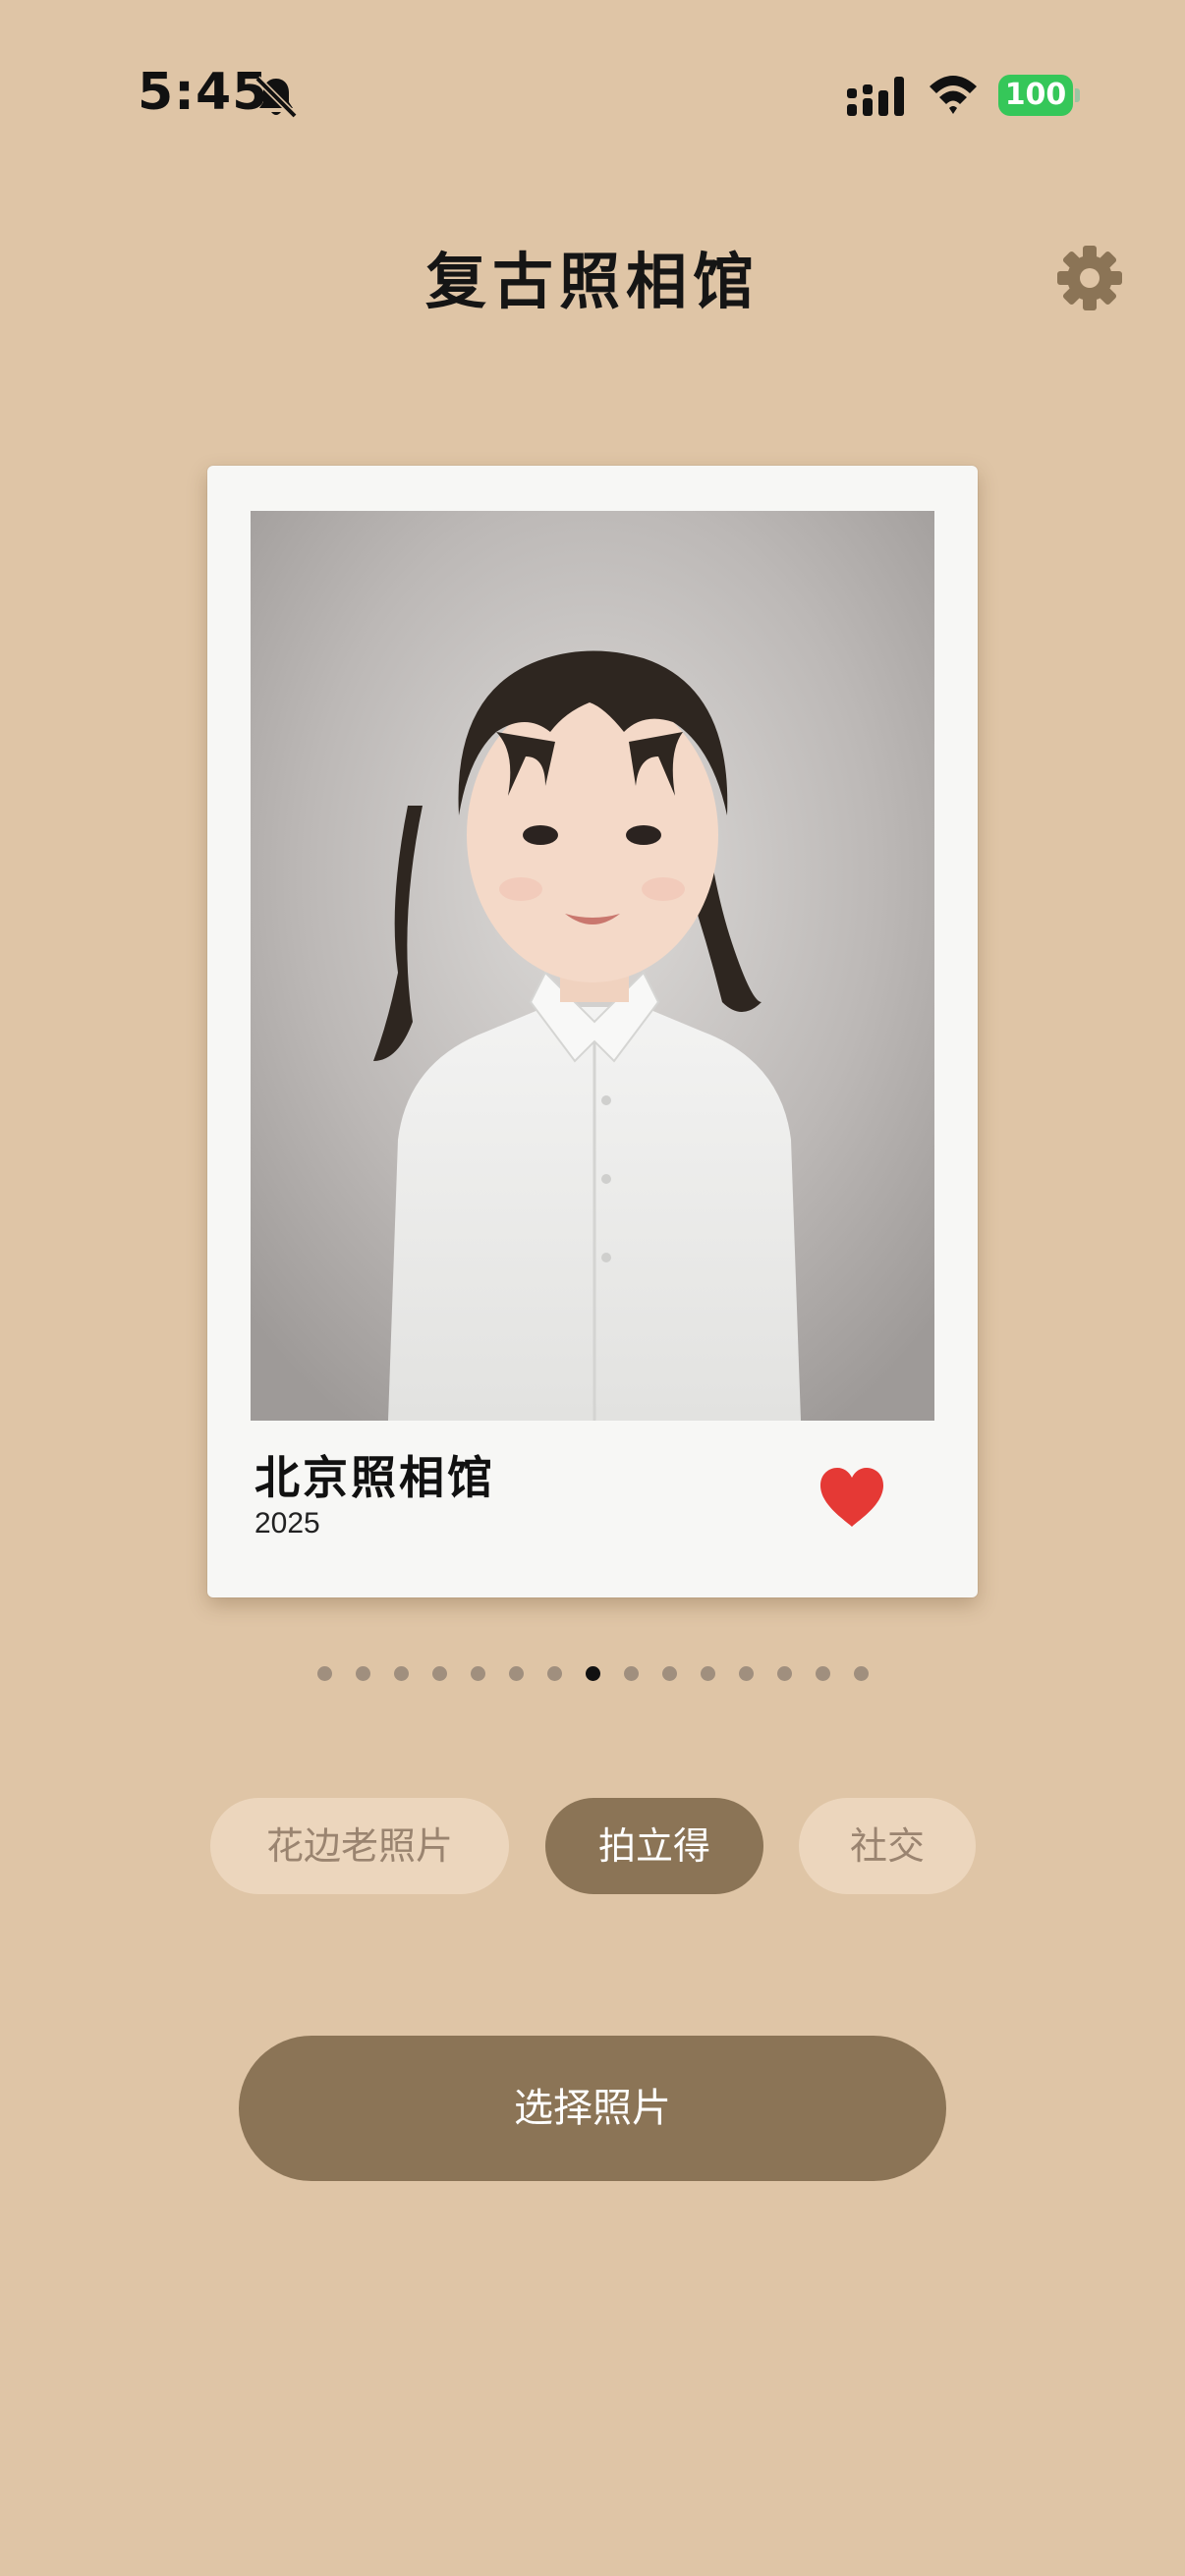  Describe the element at coordinates (359, 1846) in the screenshot. I see `tab-lace-old-photo: 花边老照片` at that location.